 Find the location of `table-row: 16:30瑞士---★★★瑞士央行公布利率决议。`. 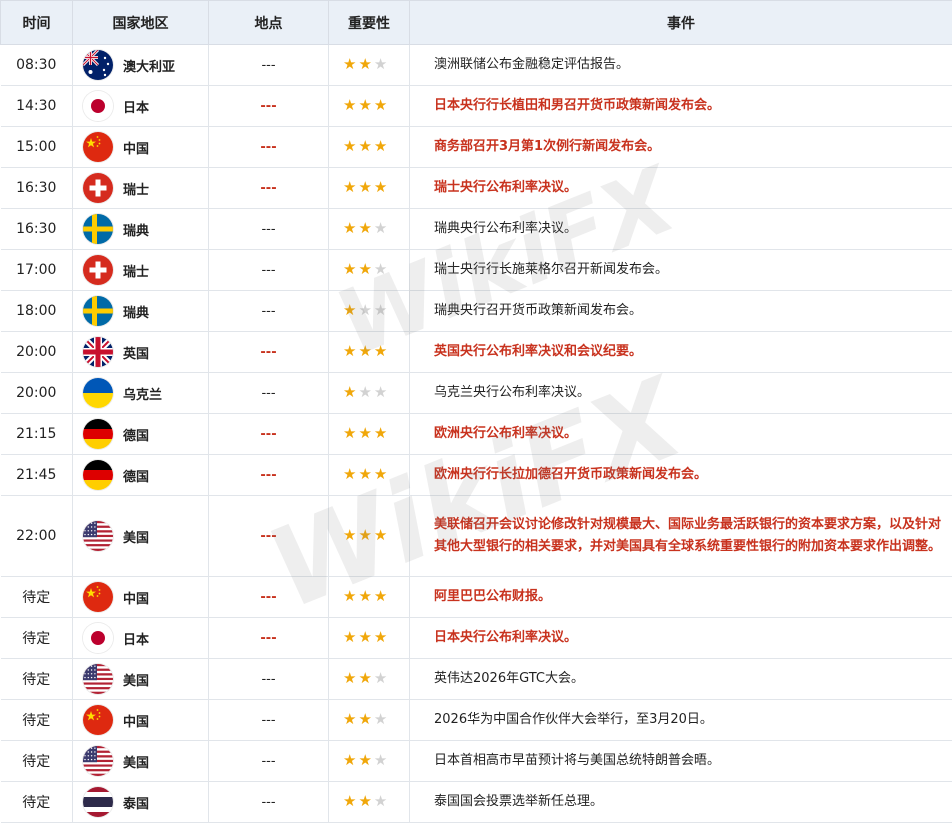

table-row: 16:30瑞士---★★★瑞士央行公布利率决议。 is located at coordinates (476, 188).